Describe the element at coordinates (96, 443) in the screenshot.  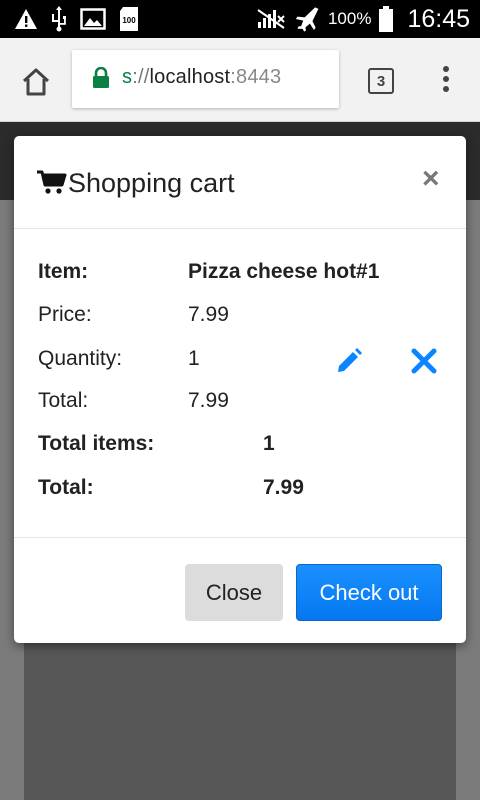
I see `total-items-label: Total items:` at that location.